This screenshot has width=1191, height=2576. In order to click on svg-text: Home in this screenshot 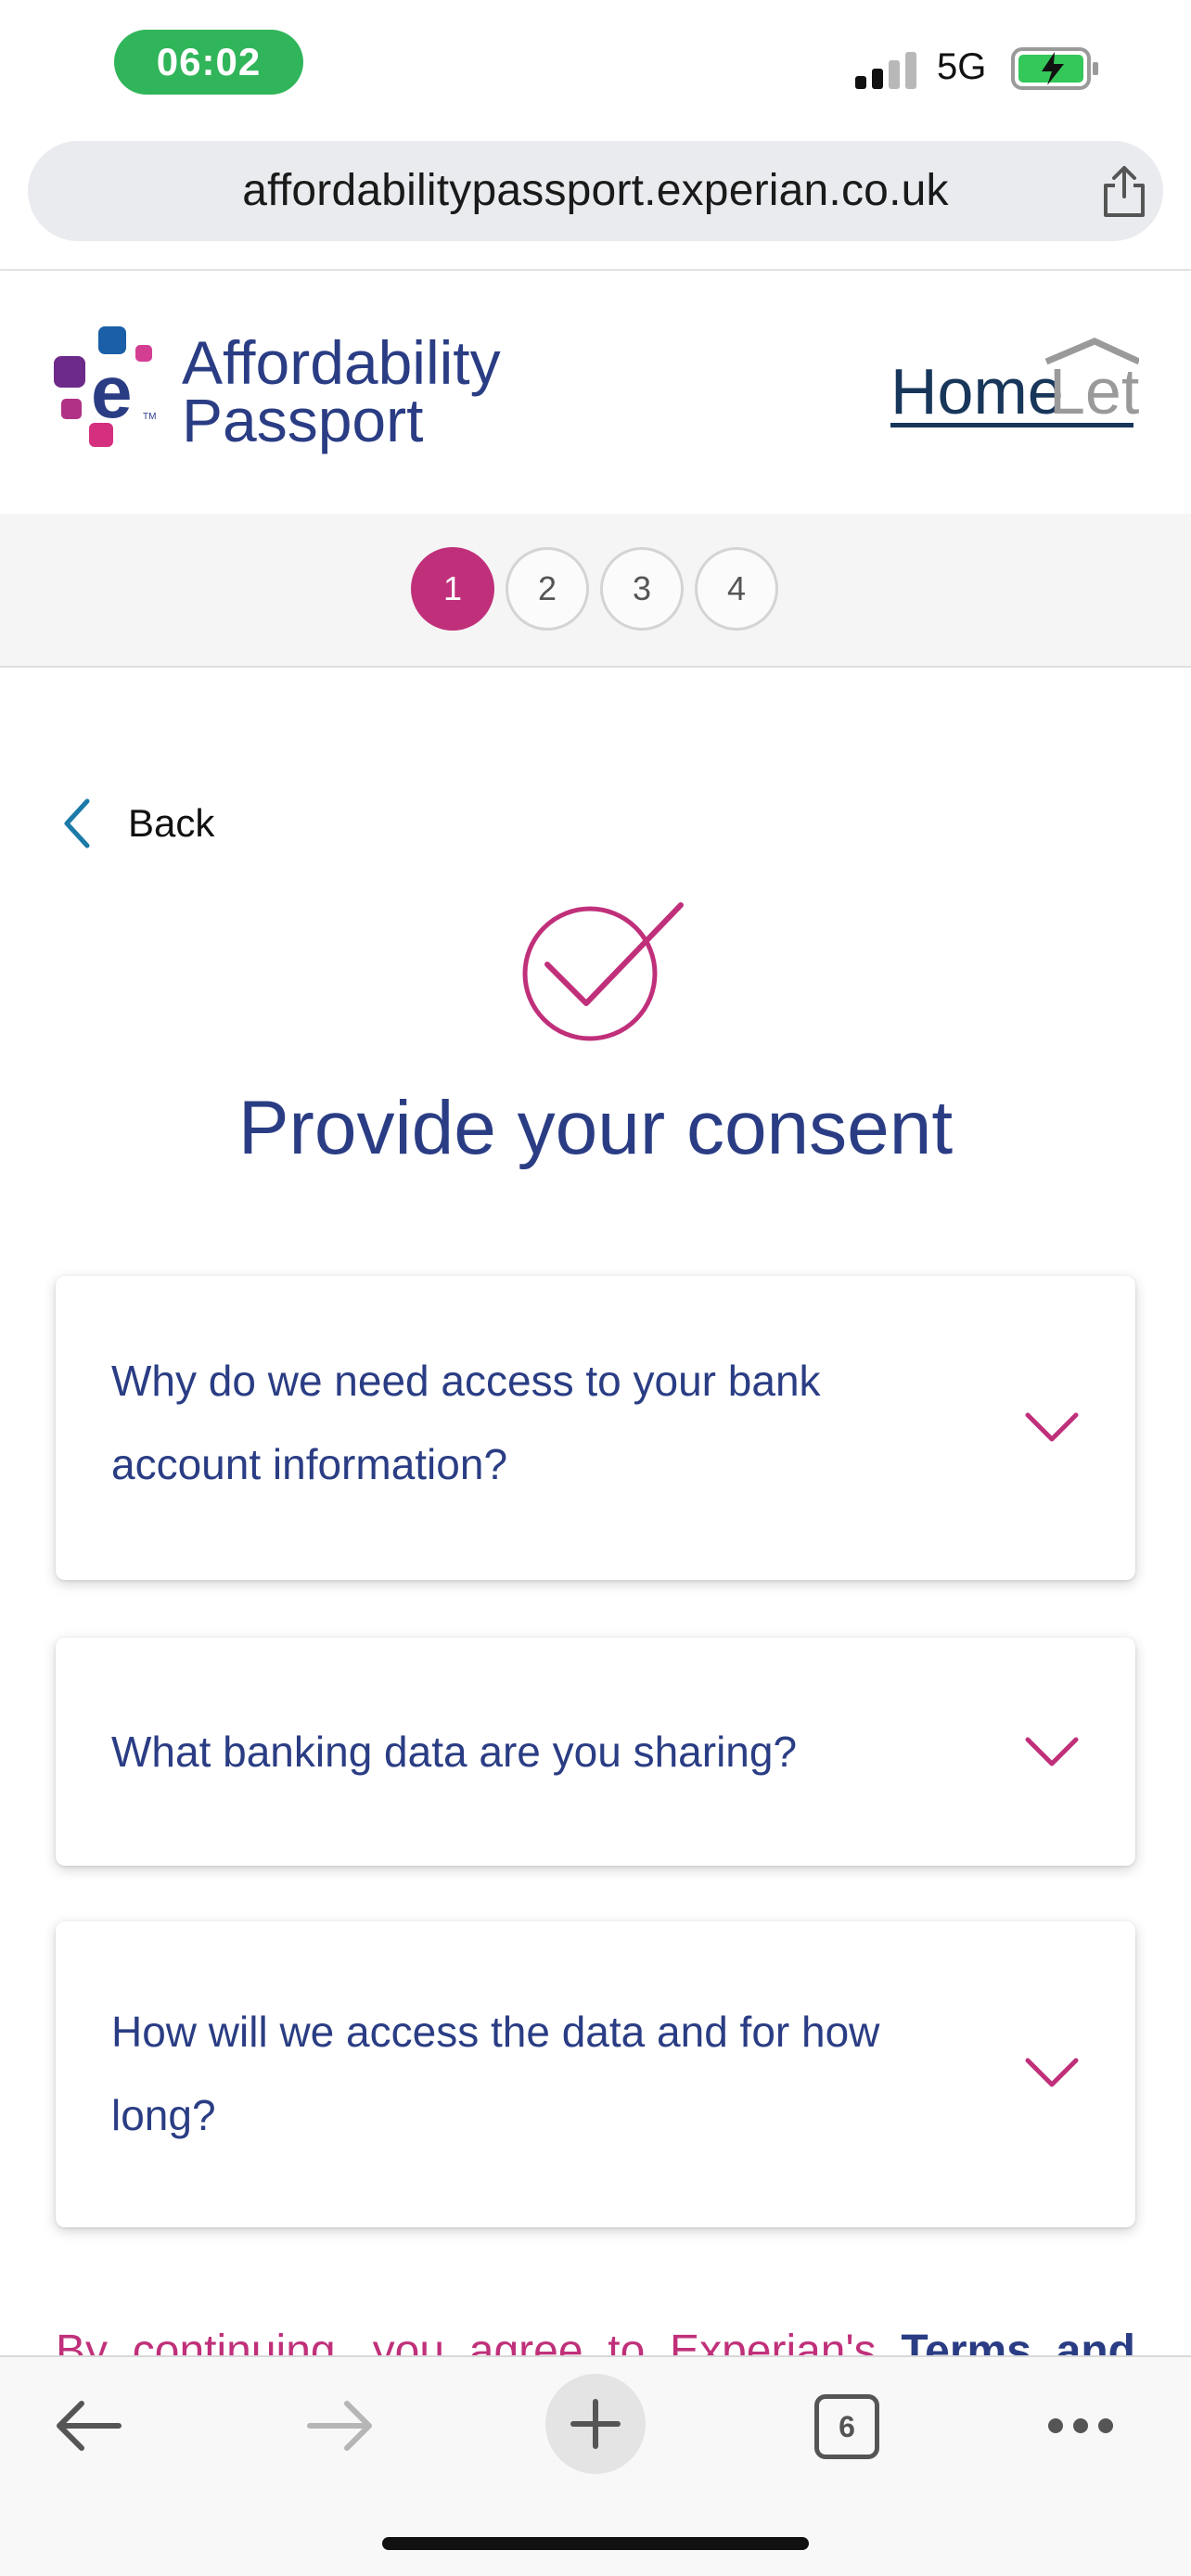, I will do `click(977, 391)`.